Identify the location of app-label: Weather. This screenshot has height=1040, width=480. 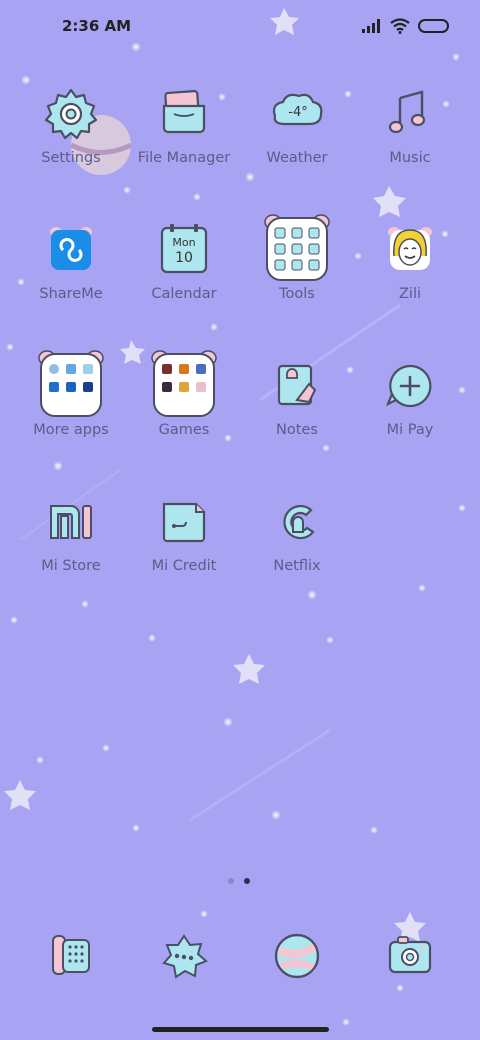
(297, 158).